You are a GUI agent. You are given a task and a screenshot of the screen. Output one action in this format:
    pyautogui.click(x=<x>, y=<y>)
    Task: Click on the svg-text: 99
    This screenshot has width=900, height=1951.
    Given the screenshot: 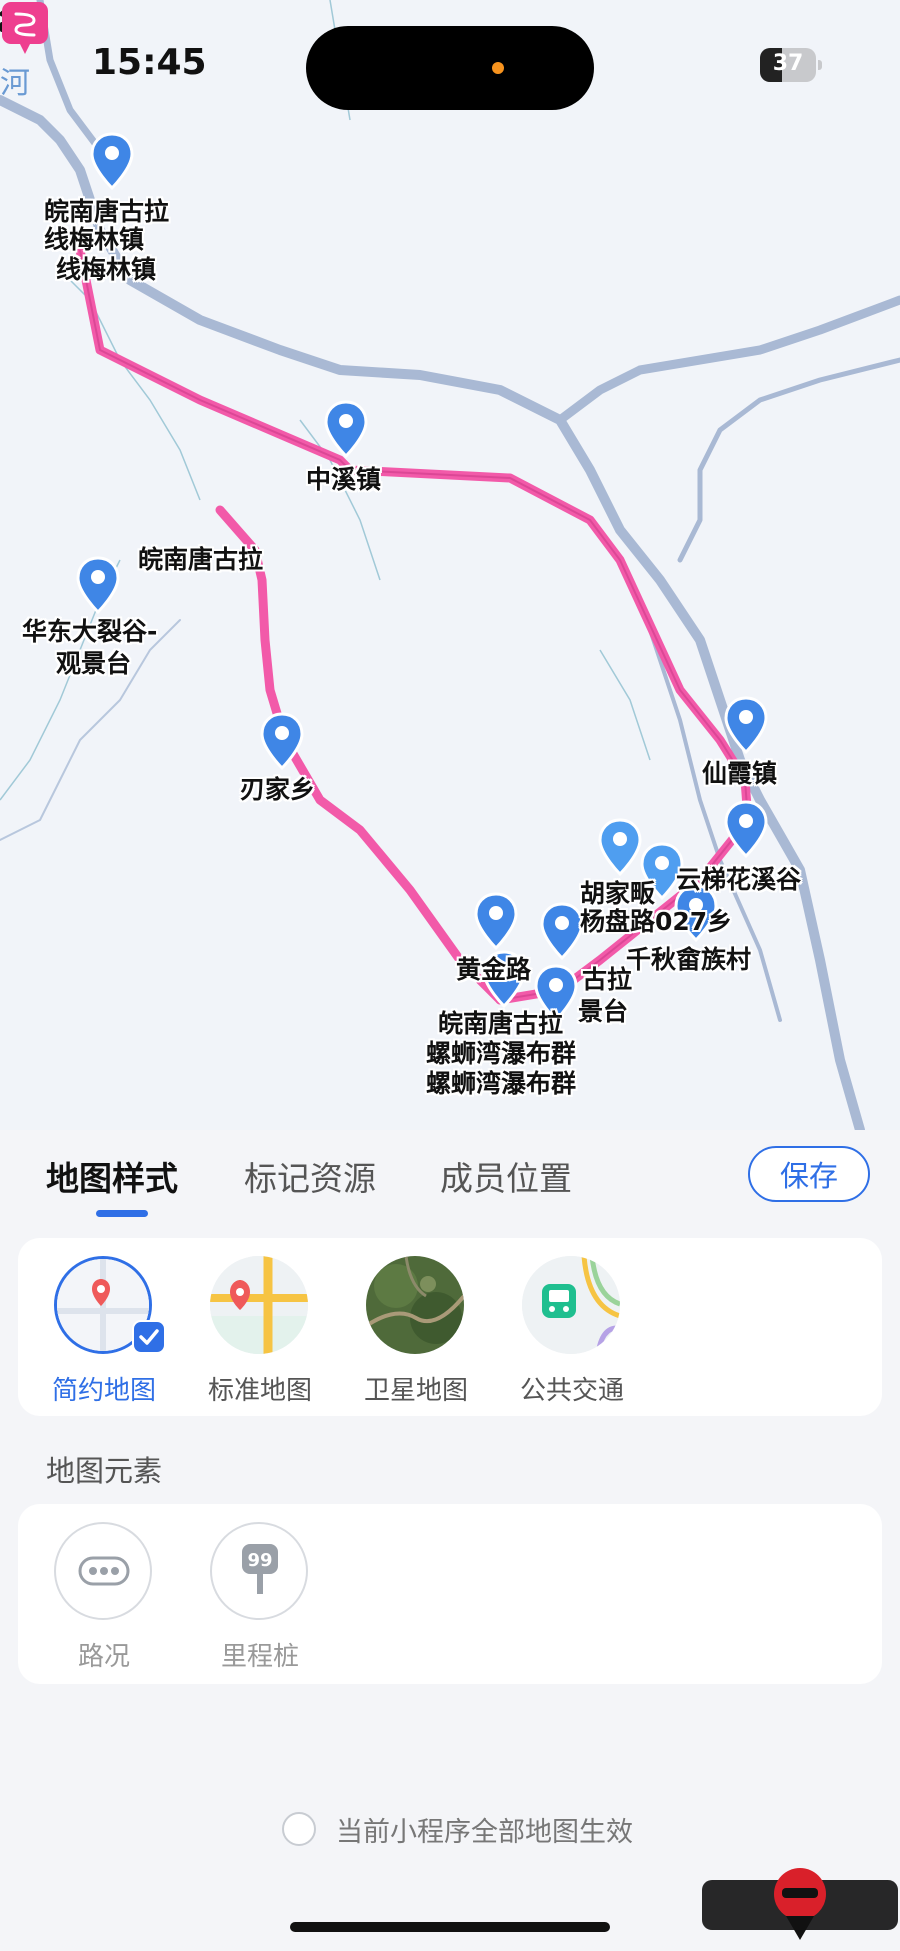 What is the action you would take?
    pyautogui.click(x=259, y=1560)
    